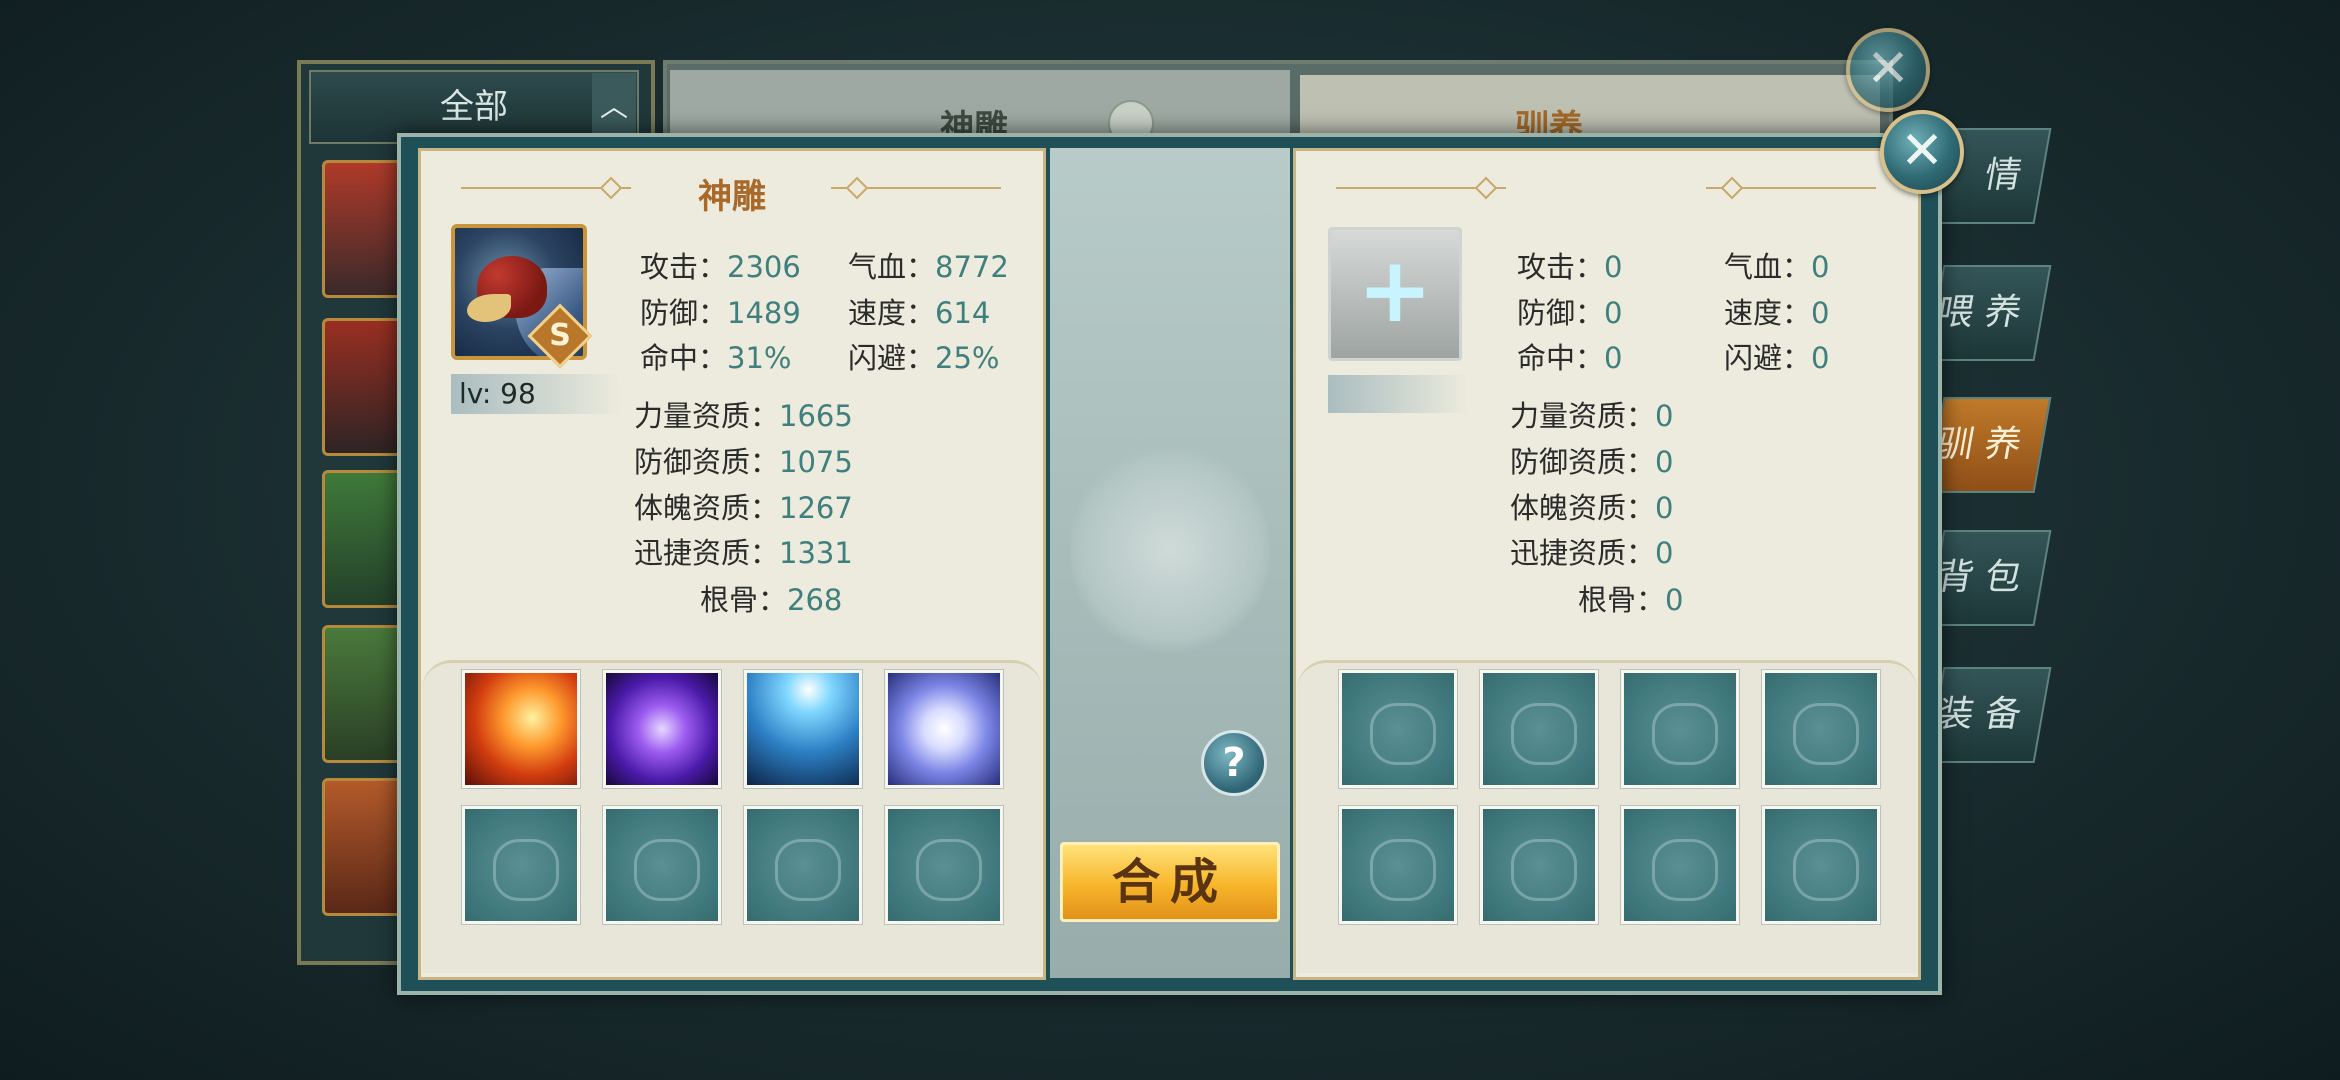  I want to click on stat-hp: 气血：0, so click(1777, 267).